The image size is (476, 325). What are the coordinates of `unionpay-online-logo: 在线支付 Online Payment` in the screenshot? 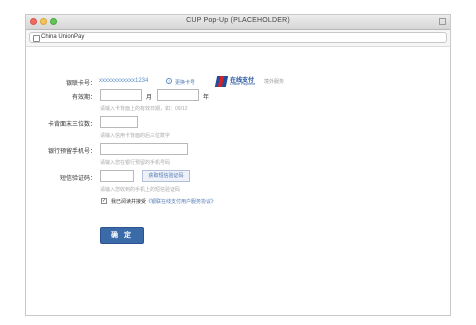 It's located at (236, 82).